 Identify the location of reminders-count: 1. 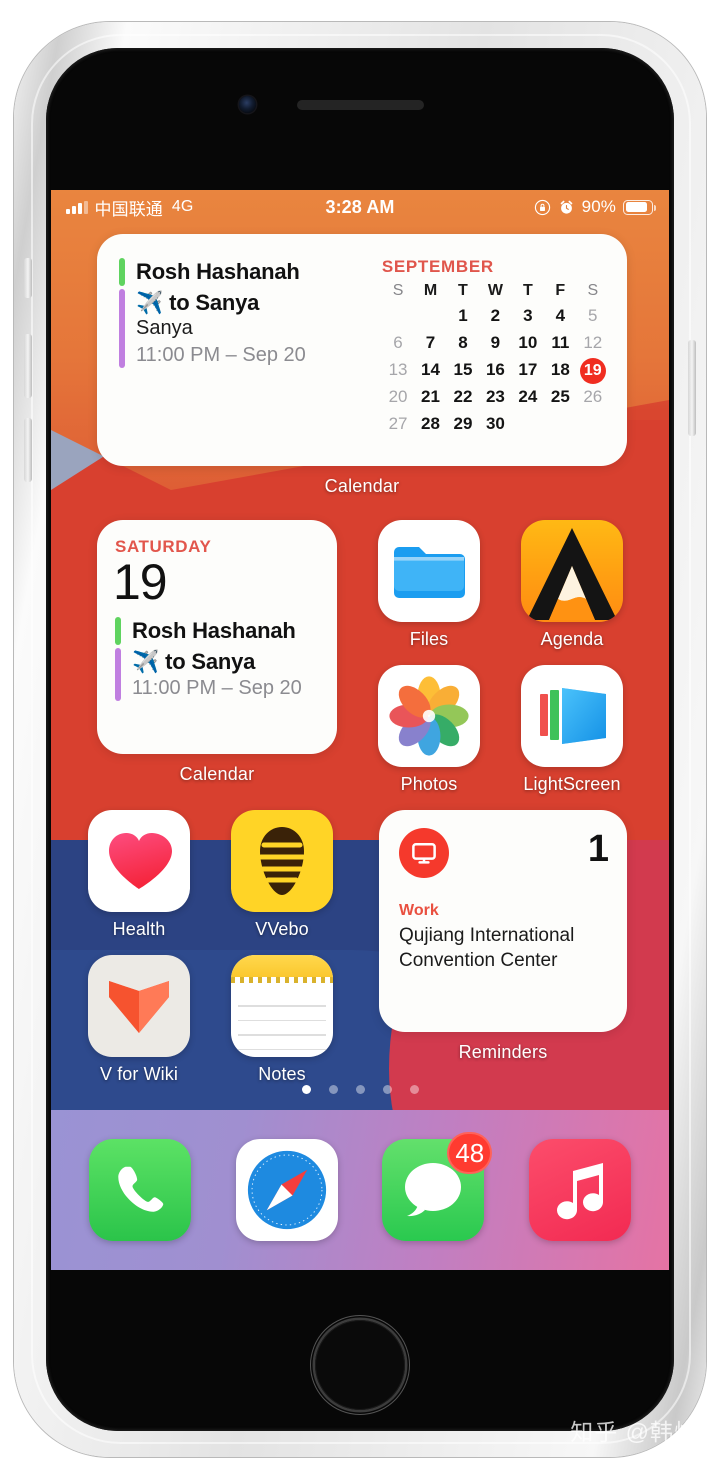
(598, 849).